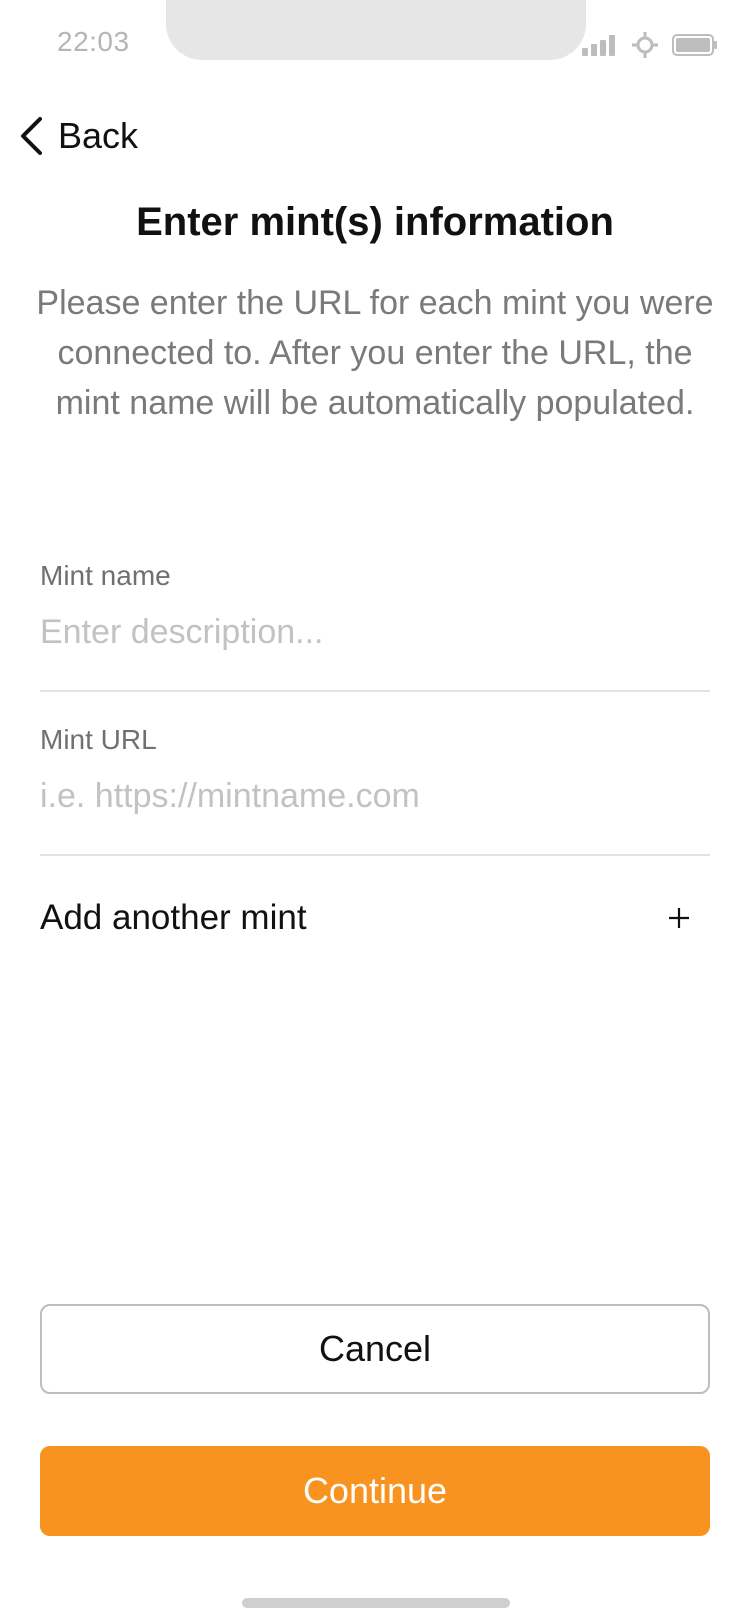 The width and height of the screenshot is (750, 1624). What do you see at coordinates (375, 1491) in the screenshot?
I see `continue-button: Continue` at bounding box center [375, 1491].